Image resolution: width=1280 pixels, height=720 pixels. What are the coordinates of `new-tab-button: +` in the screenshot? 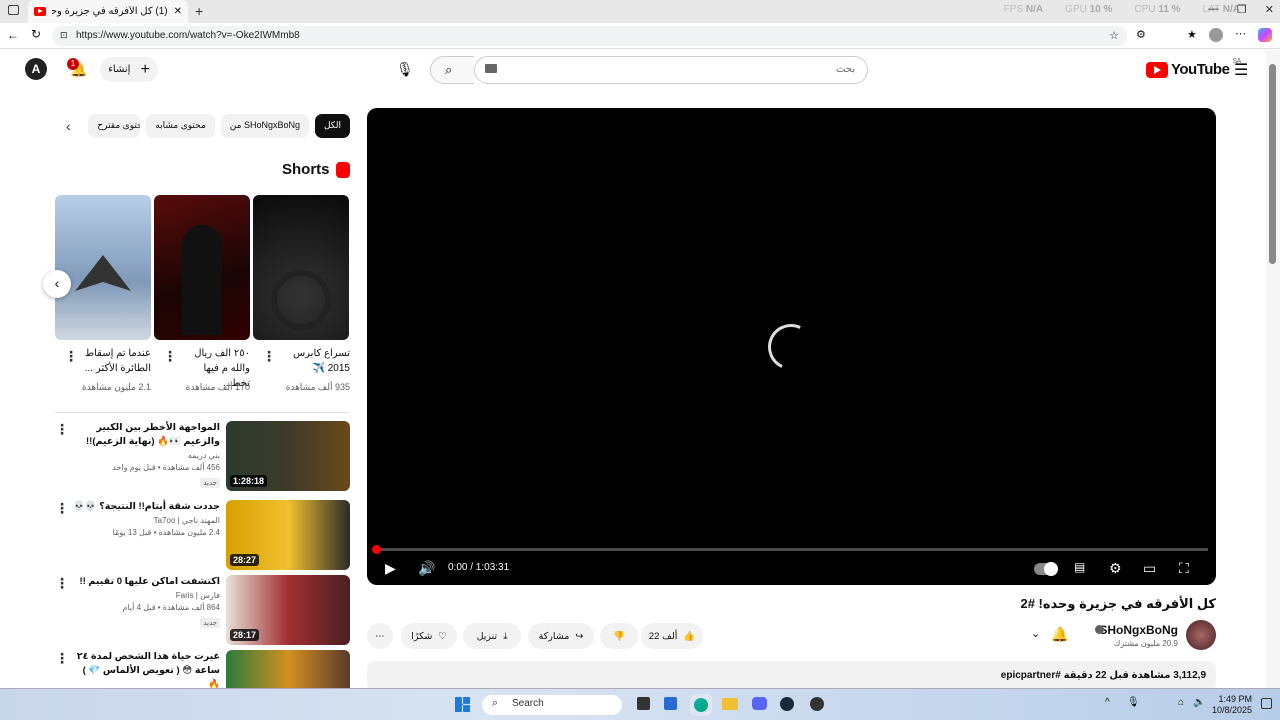 It's located at (199, 11).